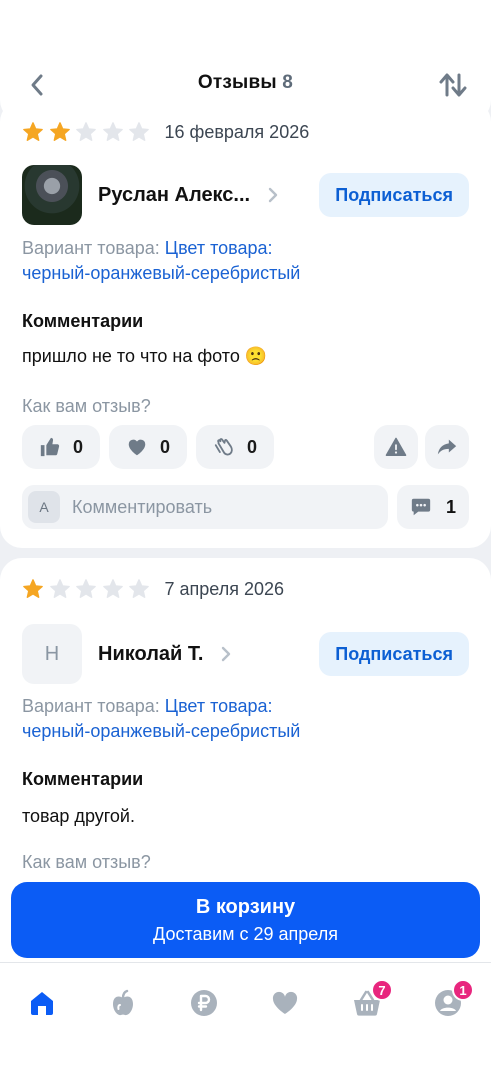 Image resolution: width=491 pixels, height=1090 pixels. What do you see at coordinates (450, 506) in the screenshot?
I see `comments-count: 1` at bounding box center [450, 506].